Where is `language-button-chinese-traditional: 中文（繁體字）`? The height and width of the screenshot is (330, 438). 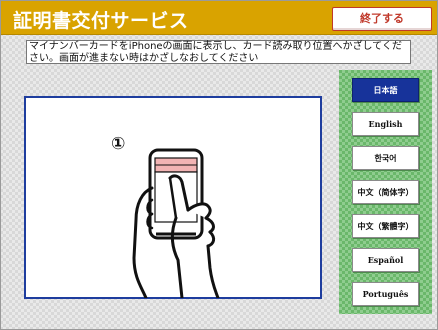
language-button-chinese-traditional: 中文（繁體字） is located at coordinates (385, 226).